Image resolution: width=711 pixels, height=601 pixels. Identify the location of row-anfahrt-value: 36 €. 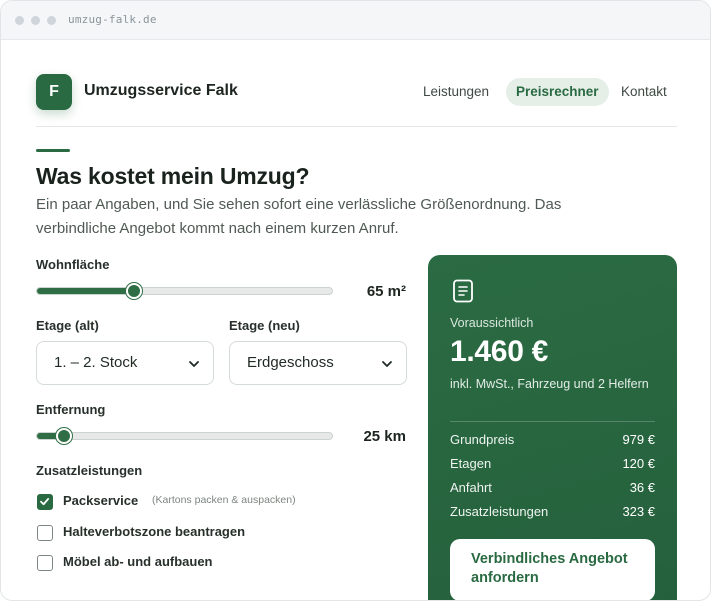
(642, 487).